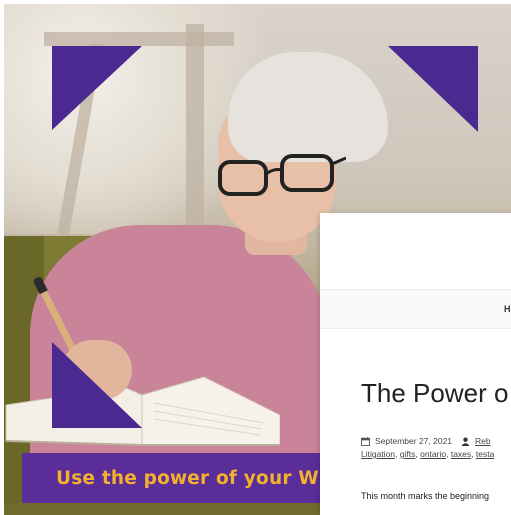 The width and height of the screenshot is (511, 515). What do you see at coordinates (433, 89) in the screenshot?
I see `corner-triangle-top-right` at bounding box center [433, 89].